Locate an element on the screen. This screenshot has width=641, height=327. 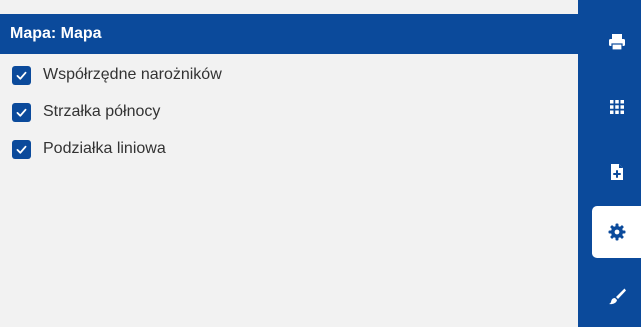
grid-button is located at coordinates (616, 107).